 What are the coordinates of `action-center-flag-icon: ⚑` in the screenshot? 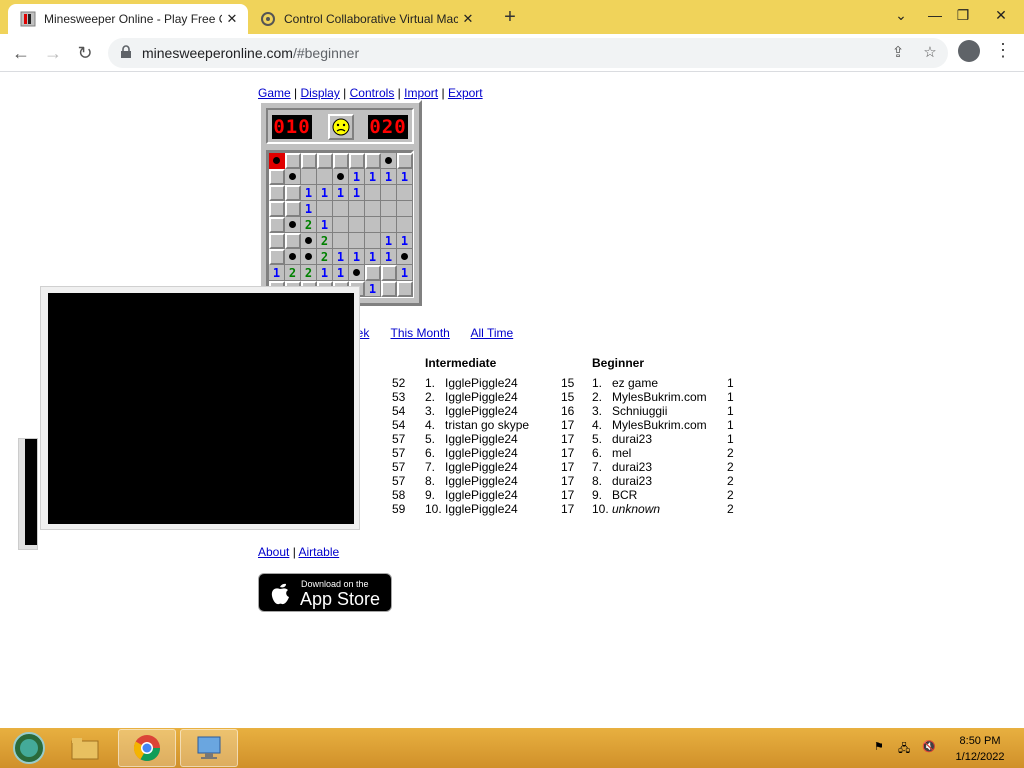 It's located at (879, 746).